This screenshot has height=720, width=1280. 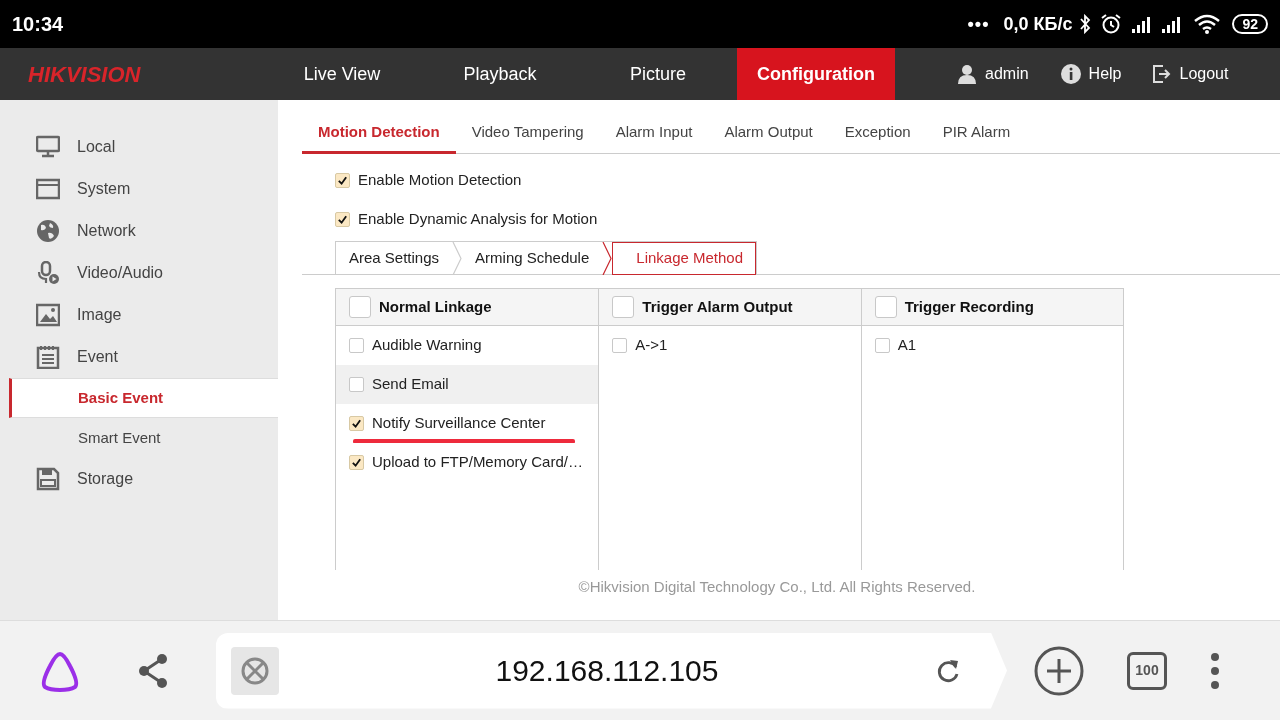 I want to click on info-icon, so click(x=1070, y=74).